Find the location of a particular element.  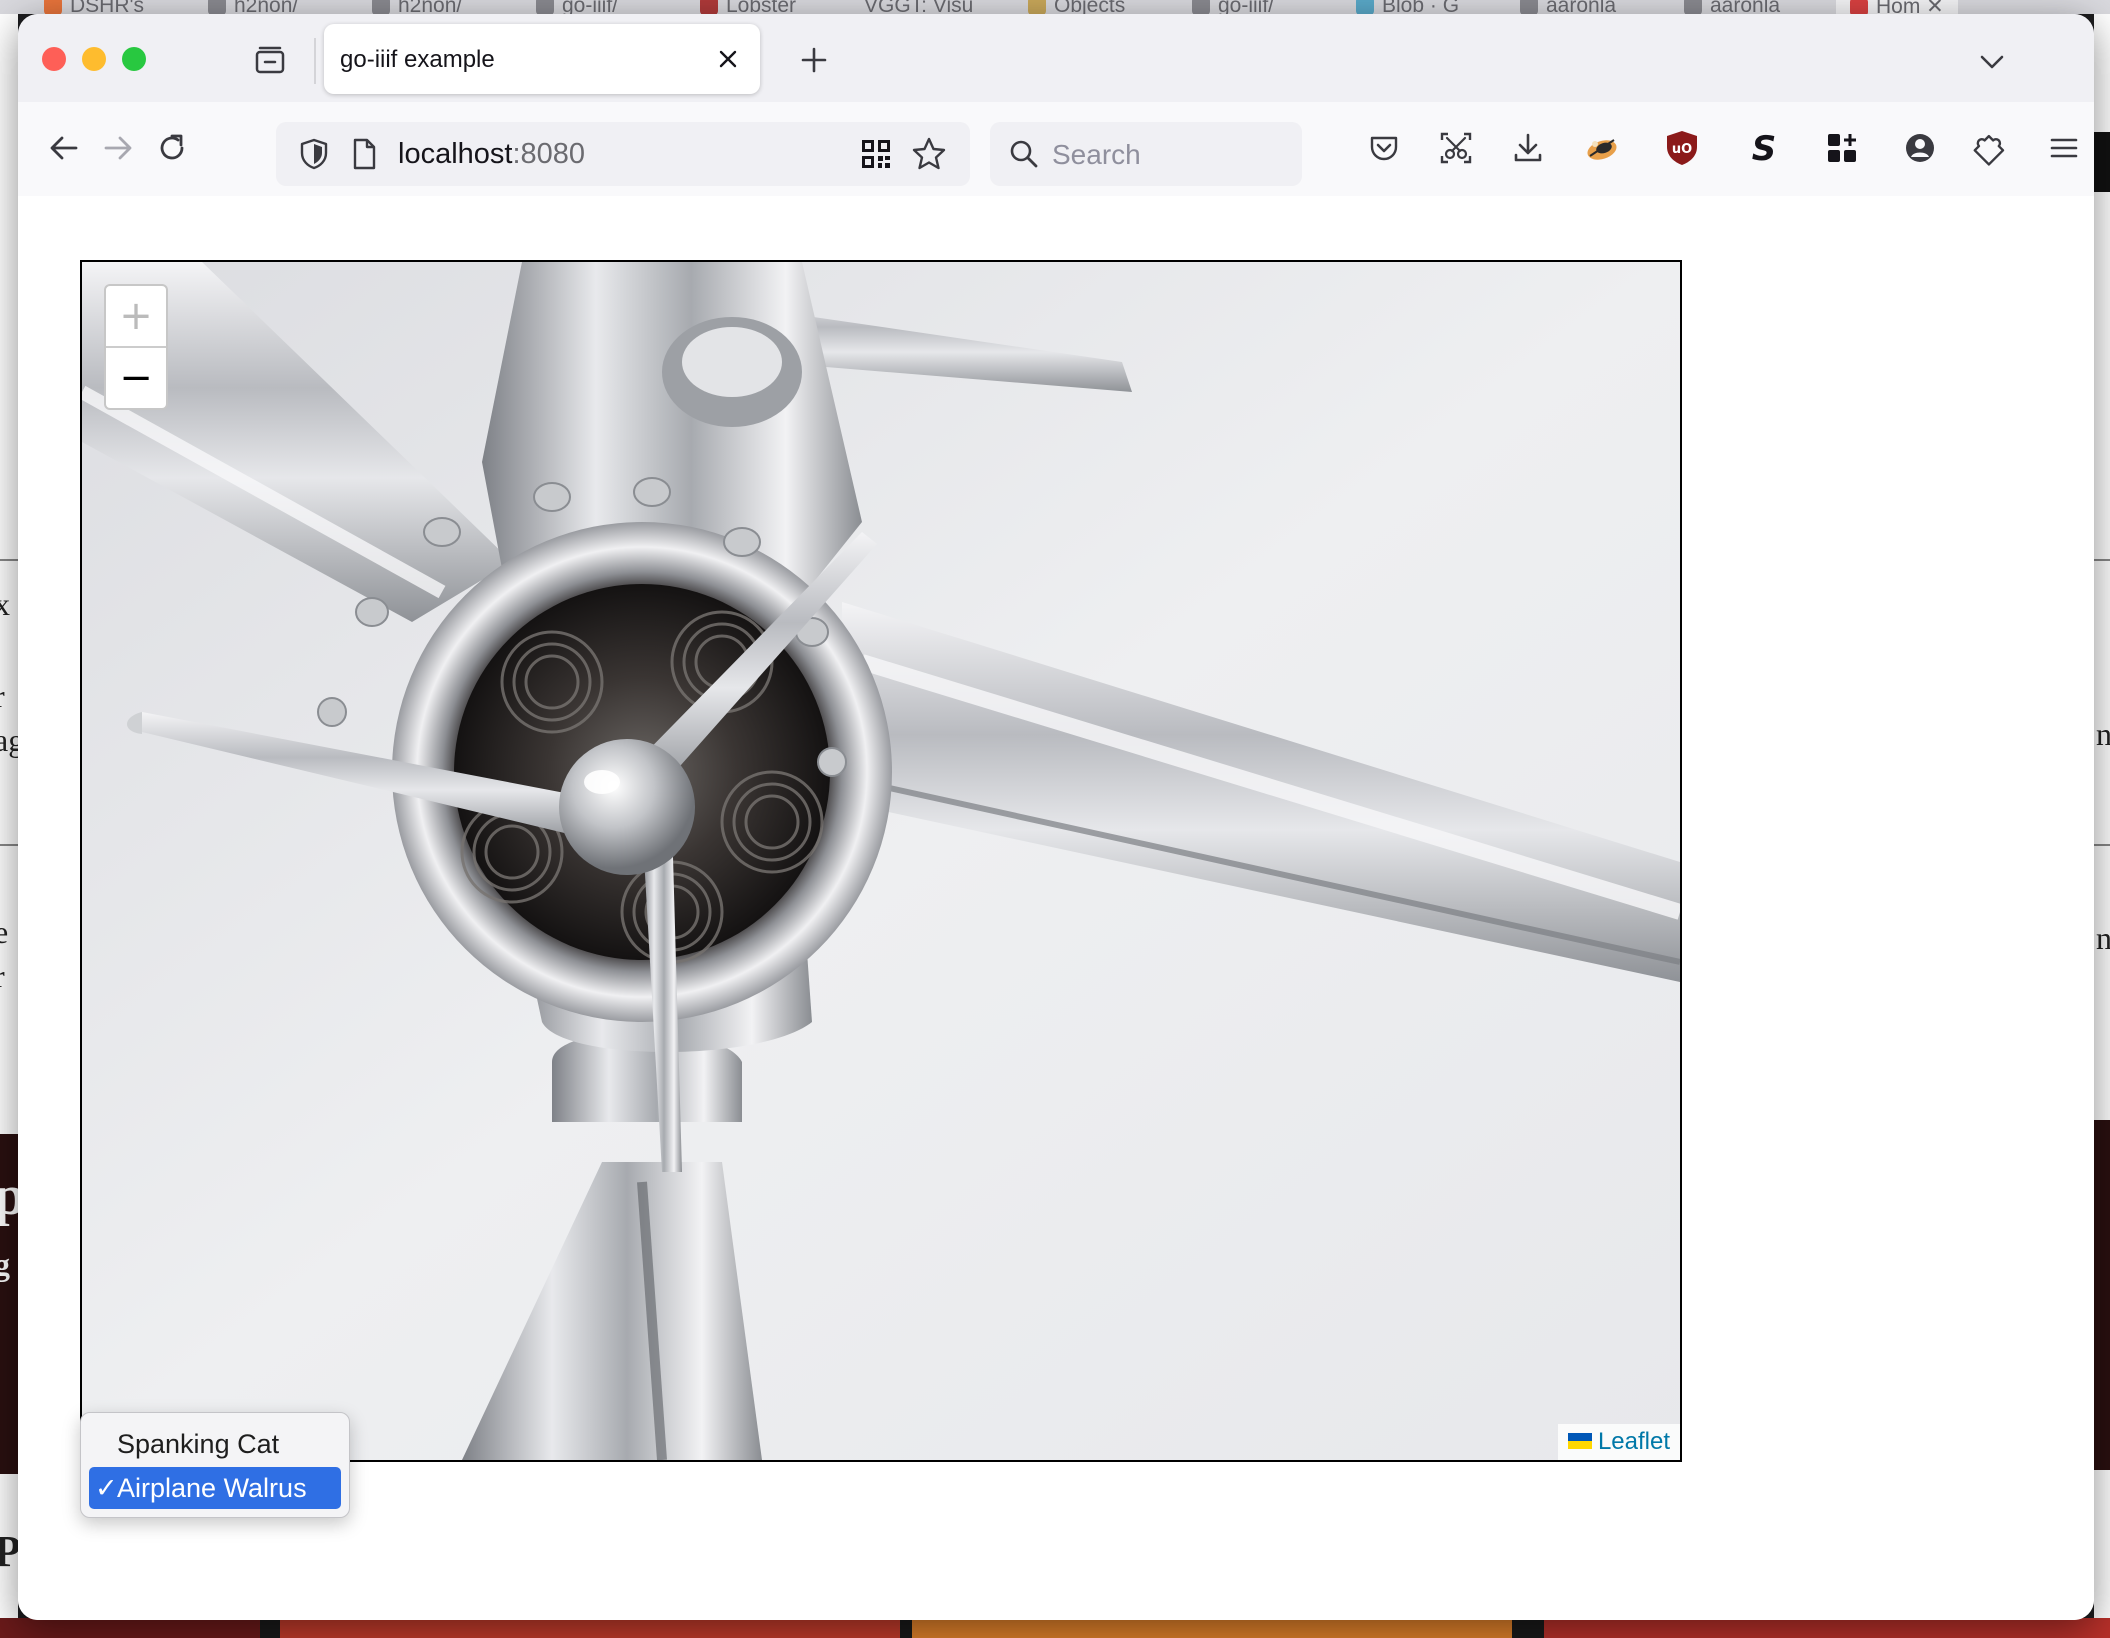

background-tab: VGGT: Visu is located at coordinates (919, 7).